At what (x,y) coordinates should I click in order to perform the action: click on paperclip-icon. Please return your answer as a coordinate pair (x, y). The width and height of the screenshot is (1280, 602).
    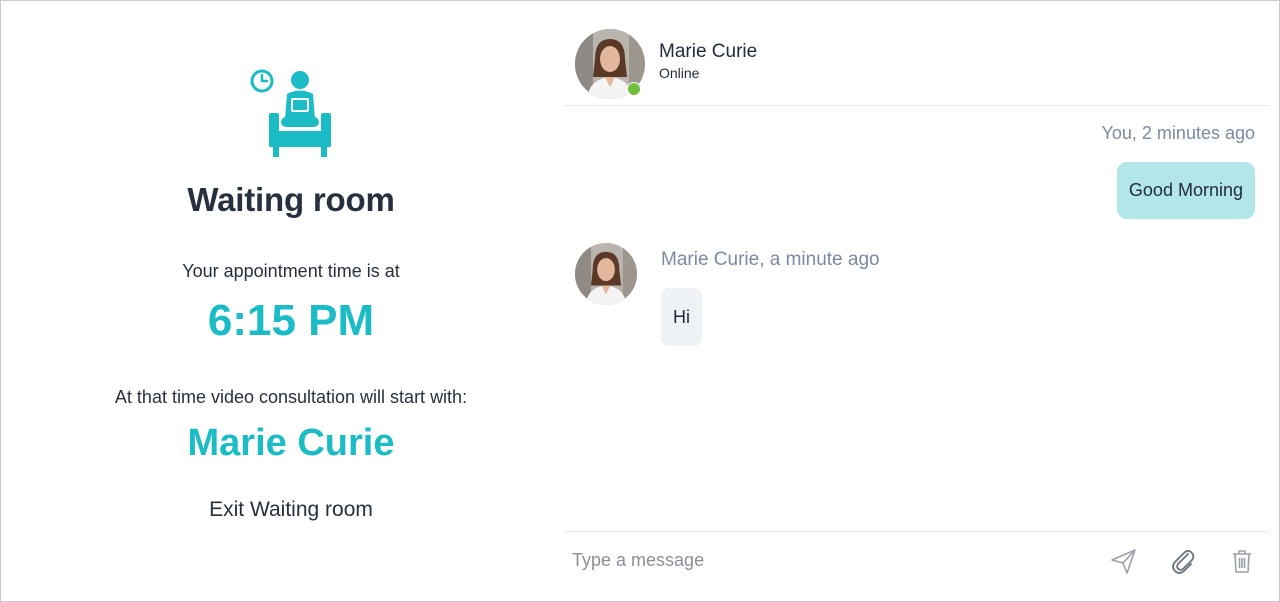
    Looking at the image, I should click on (1183, 561).